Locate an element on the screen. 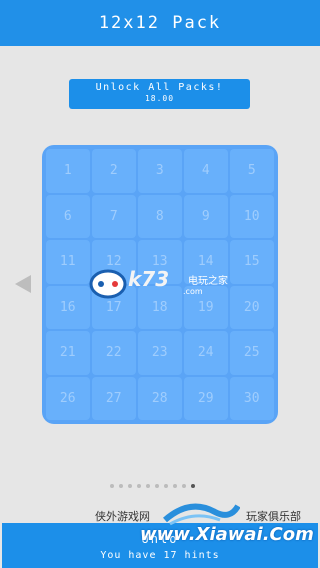 The width and height of the screenshot is (320, 568). level-cell: 24 is located at coordinates (206, 353).